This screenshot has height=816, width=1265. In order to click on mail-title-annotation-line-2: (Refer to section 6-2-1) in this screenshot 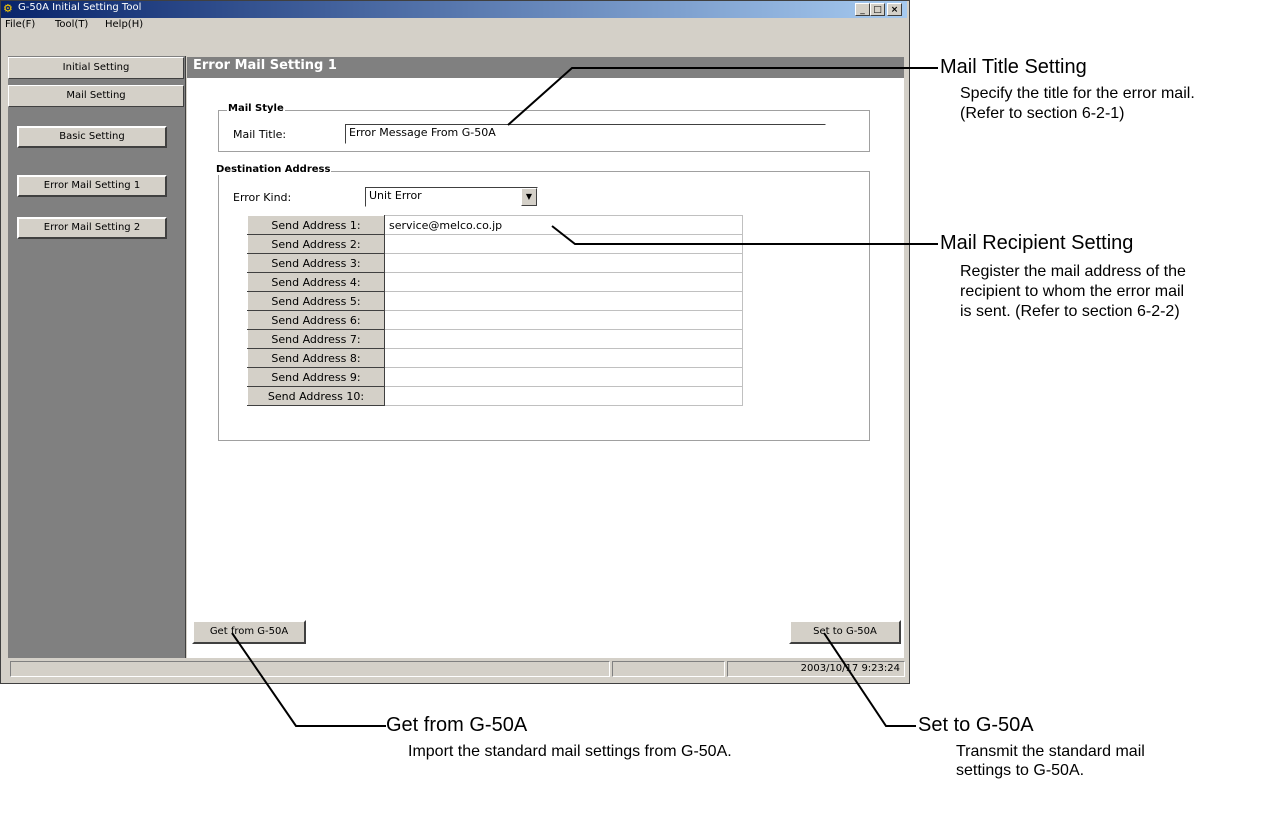, I will do `click(1042, 113)`.